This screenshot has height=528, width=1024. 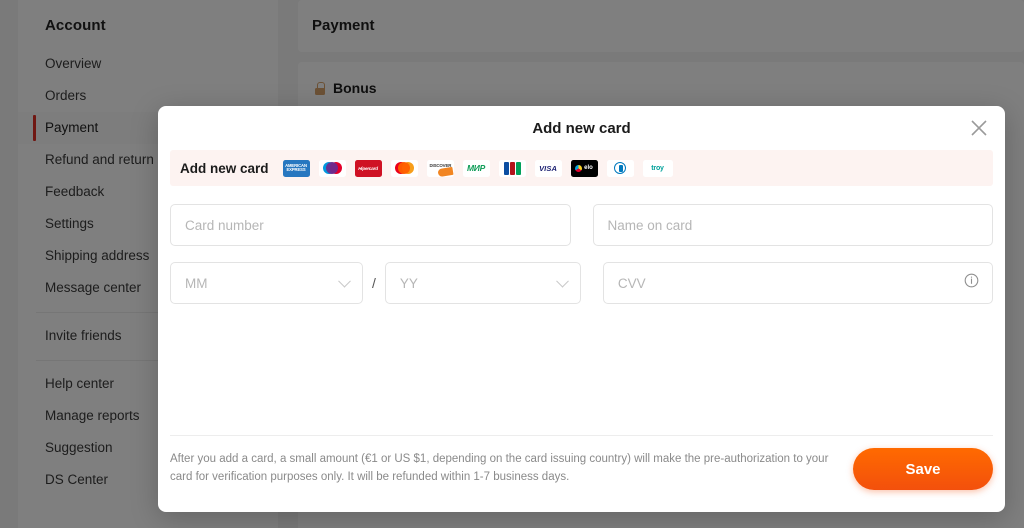 I want to click on card-number-placeholder: Card number, so click(x=224, y=225).